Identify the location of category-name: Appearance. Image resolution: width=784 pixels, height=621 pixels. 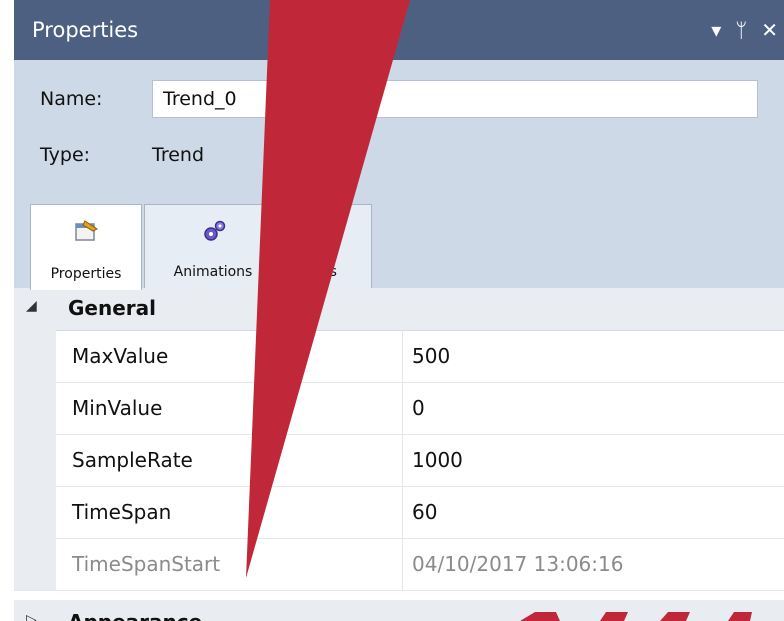
(135, 615).